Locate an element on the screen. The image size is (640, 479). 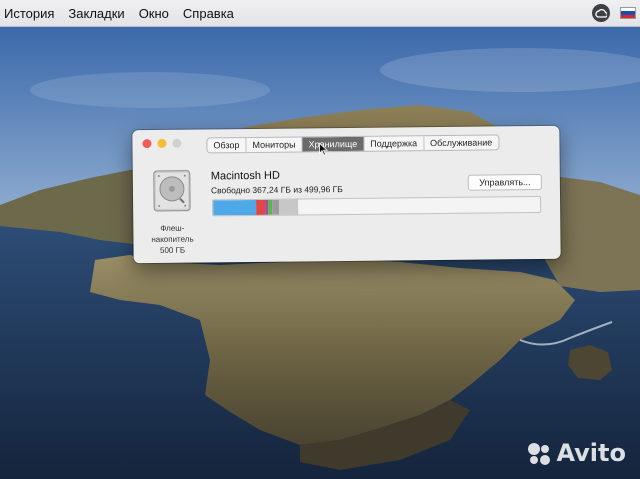
tab-displays: Мониторы is located at coordinates (274, 145).